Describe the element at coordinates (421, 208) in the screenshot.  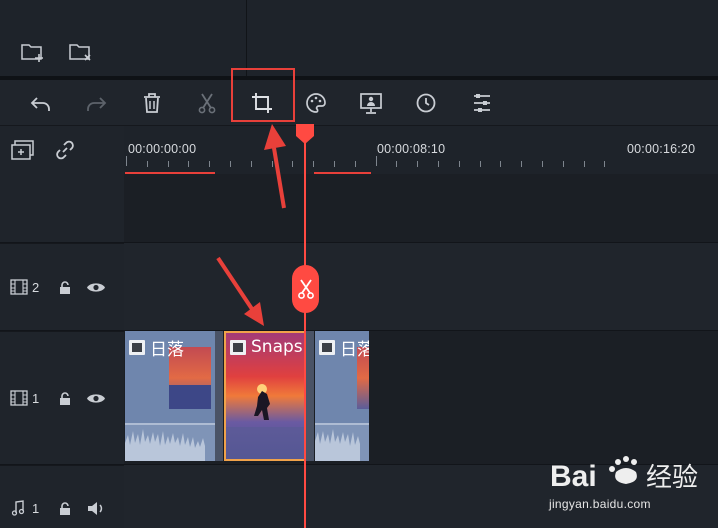
I see `track-lane-empty` at that location.